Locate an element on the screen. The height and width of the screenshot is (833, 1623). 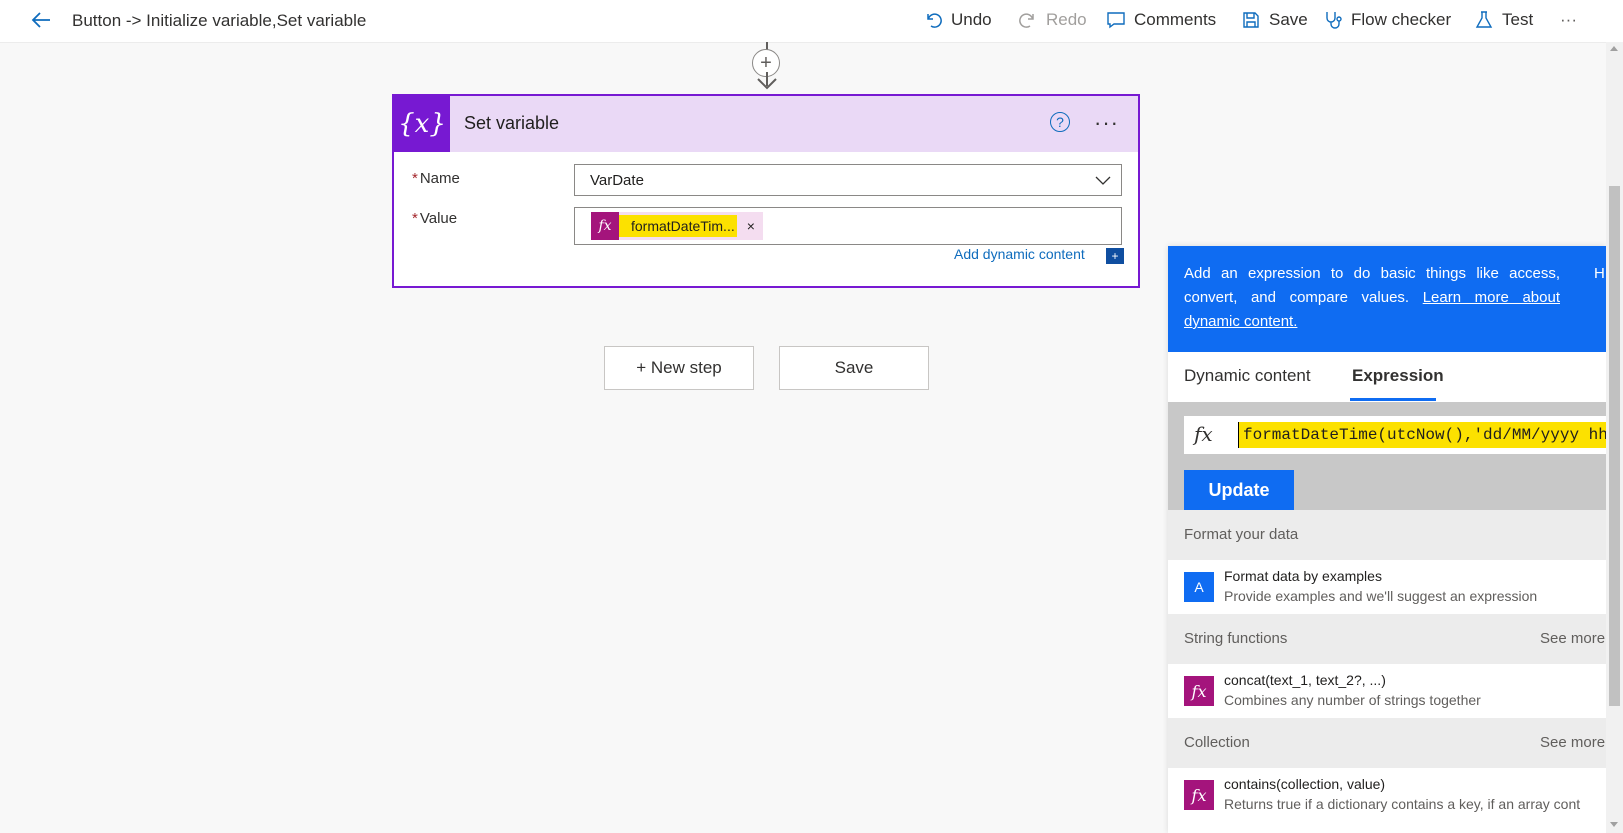
name-label: * Name is located at coordinates (436, 178).